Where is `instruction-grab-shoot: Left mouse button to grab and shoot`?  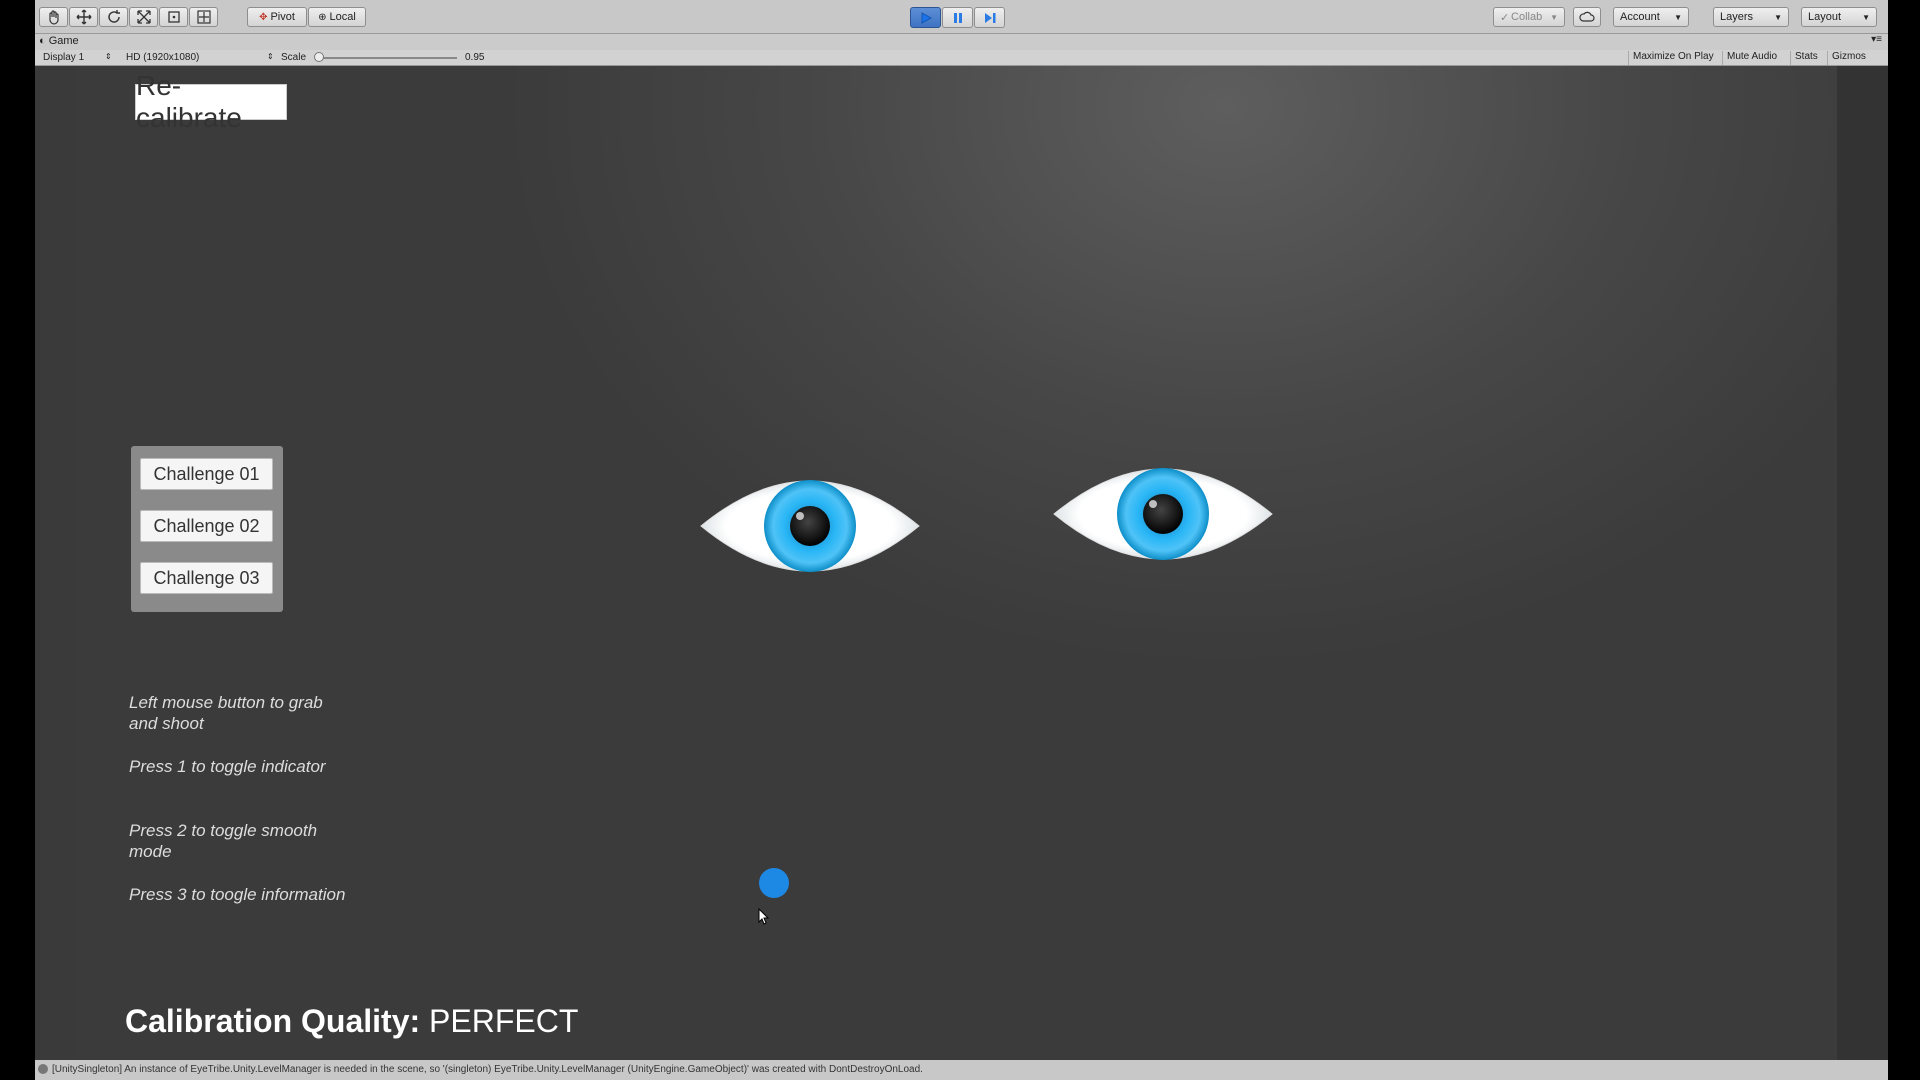 instruction-grab-shoot: Left mouse button to grab and shoot is located at coordinates (226, 713).